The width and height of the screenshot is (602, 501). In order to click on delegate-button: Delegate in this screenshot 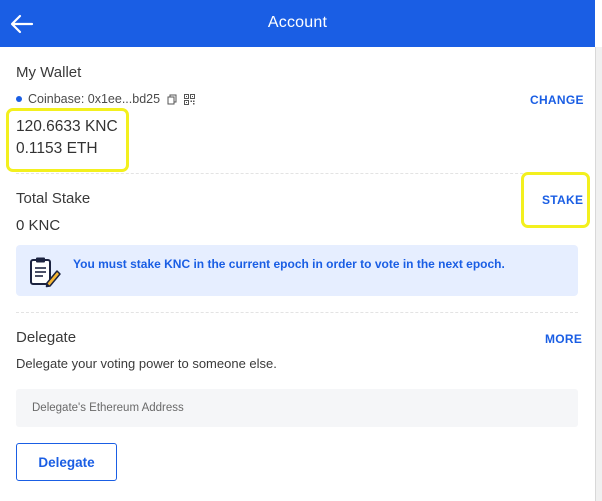, I will do `click(66, 462)`.